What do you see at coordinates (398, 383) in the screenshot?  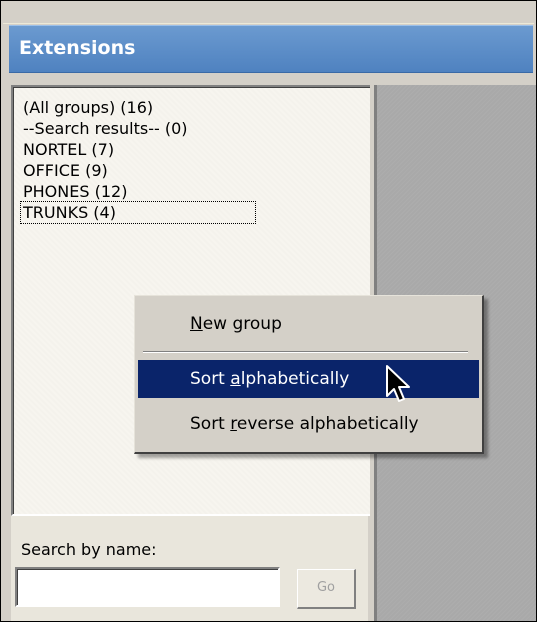 I see `mouse-pointer-icon` at bounding box center [398, 383].